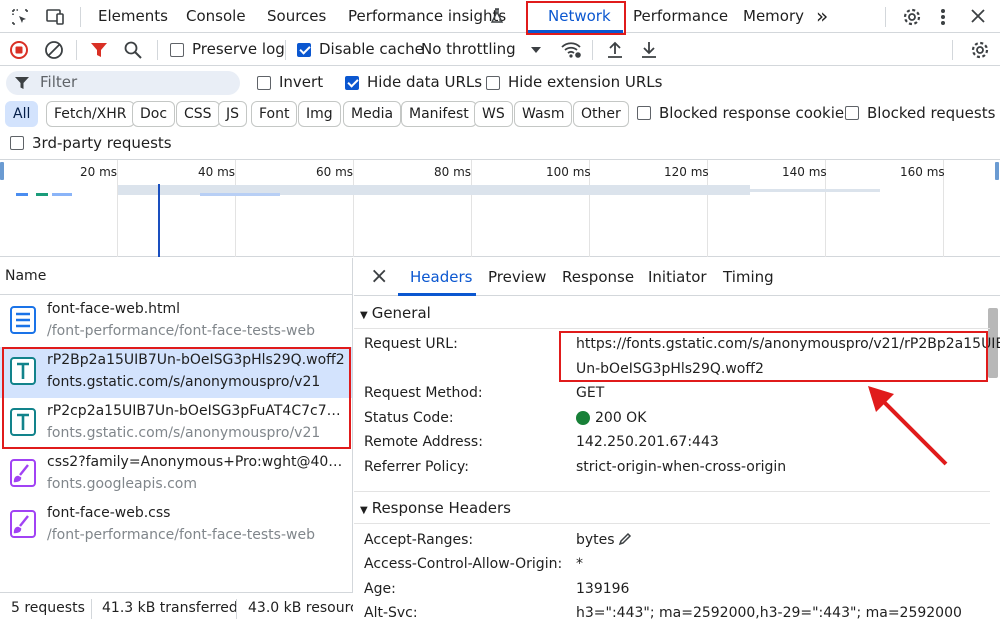 The width and height of the screenshot is (1000, 623). Describe the element at coordinates (99, 172) in the screenshot. I see `timeline-tick: 20 ms` at that location.